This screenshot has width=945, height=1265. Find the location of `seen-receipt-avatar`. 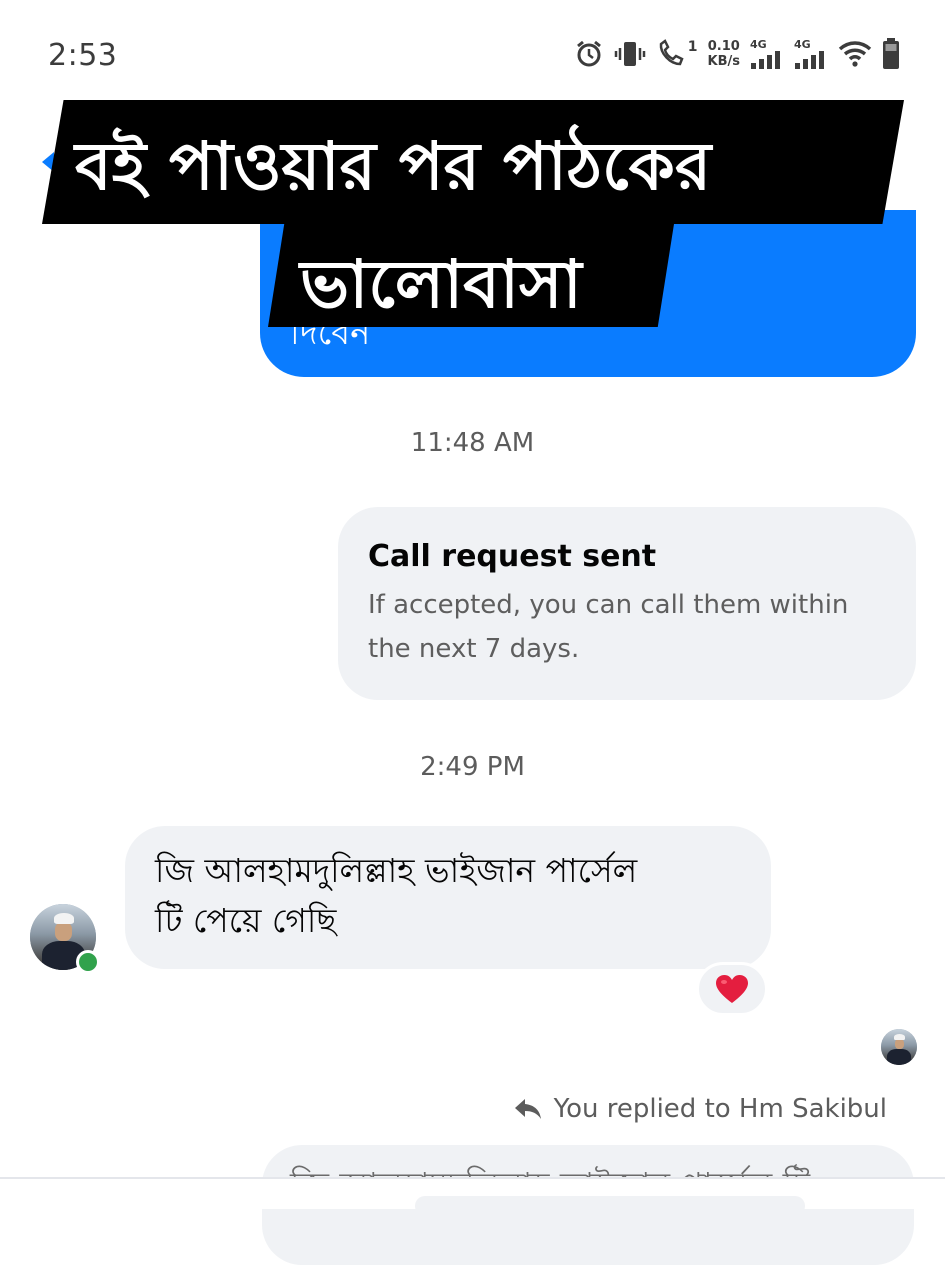

seen-receipt-avatar is located at coordinates (899, 1047).